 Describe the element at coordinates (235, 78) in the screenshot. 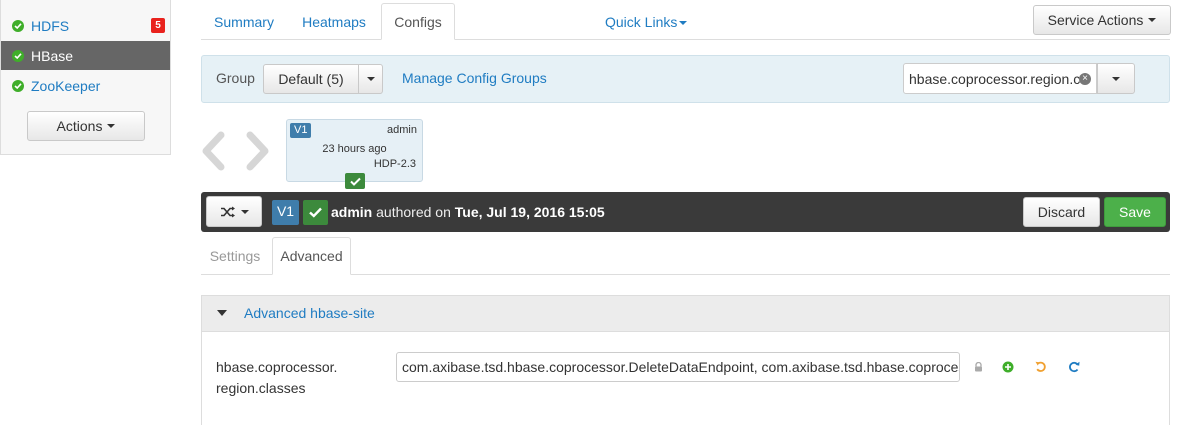

I see `group-label: Group` at that location.